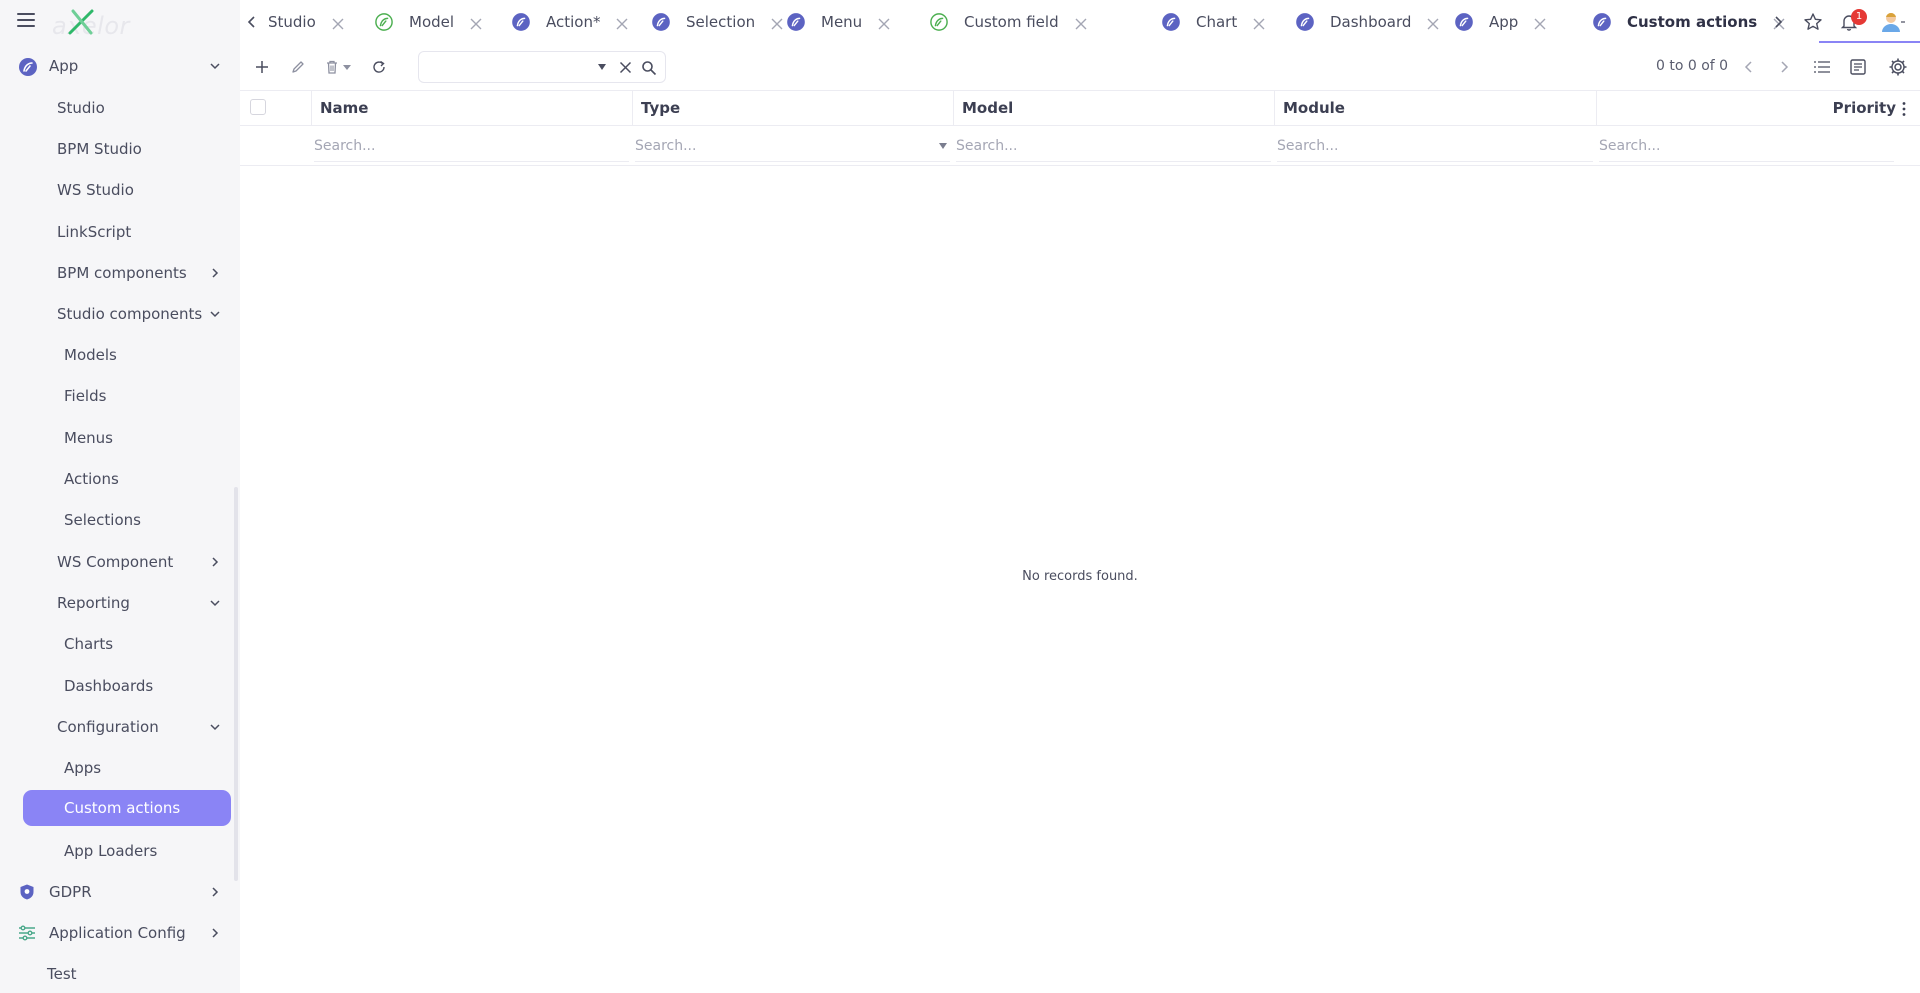 Image resolution: width=1920 pixels, height=993 pixels. I want to click on clear-search-icon, so click(625, 67).